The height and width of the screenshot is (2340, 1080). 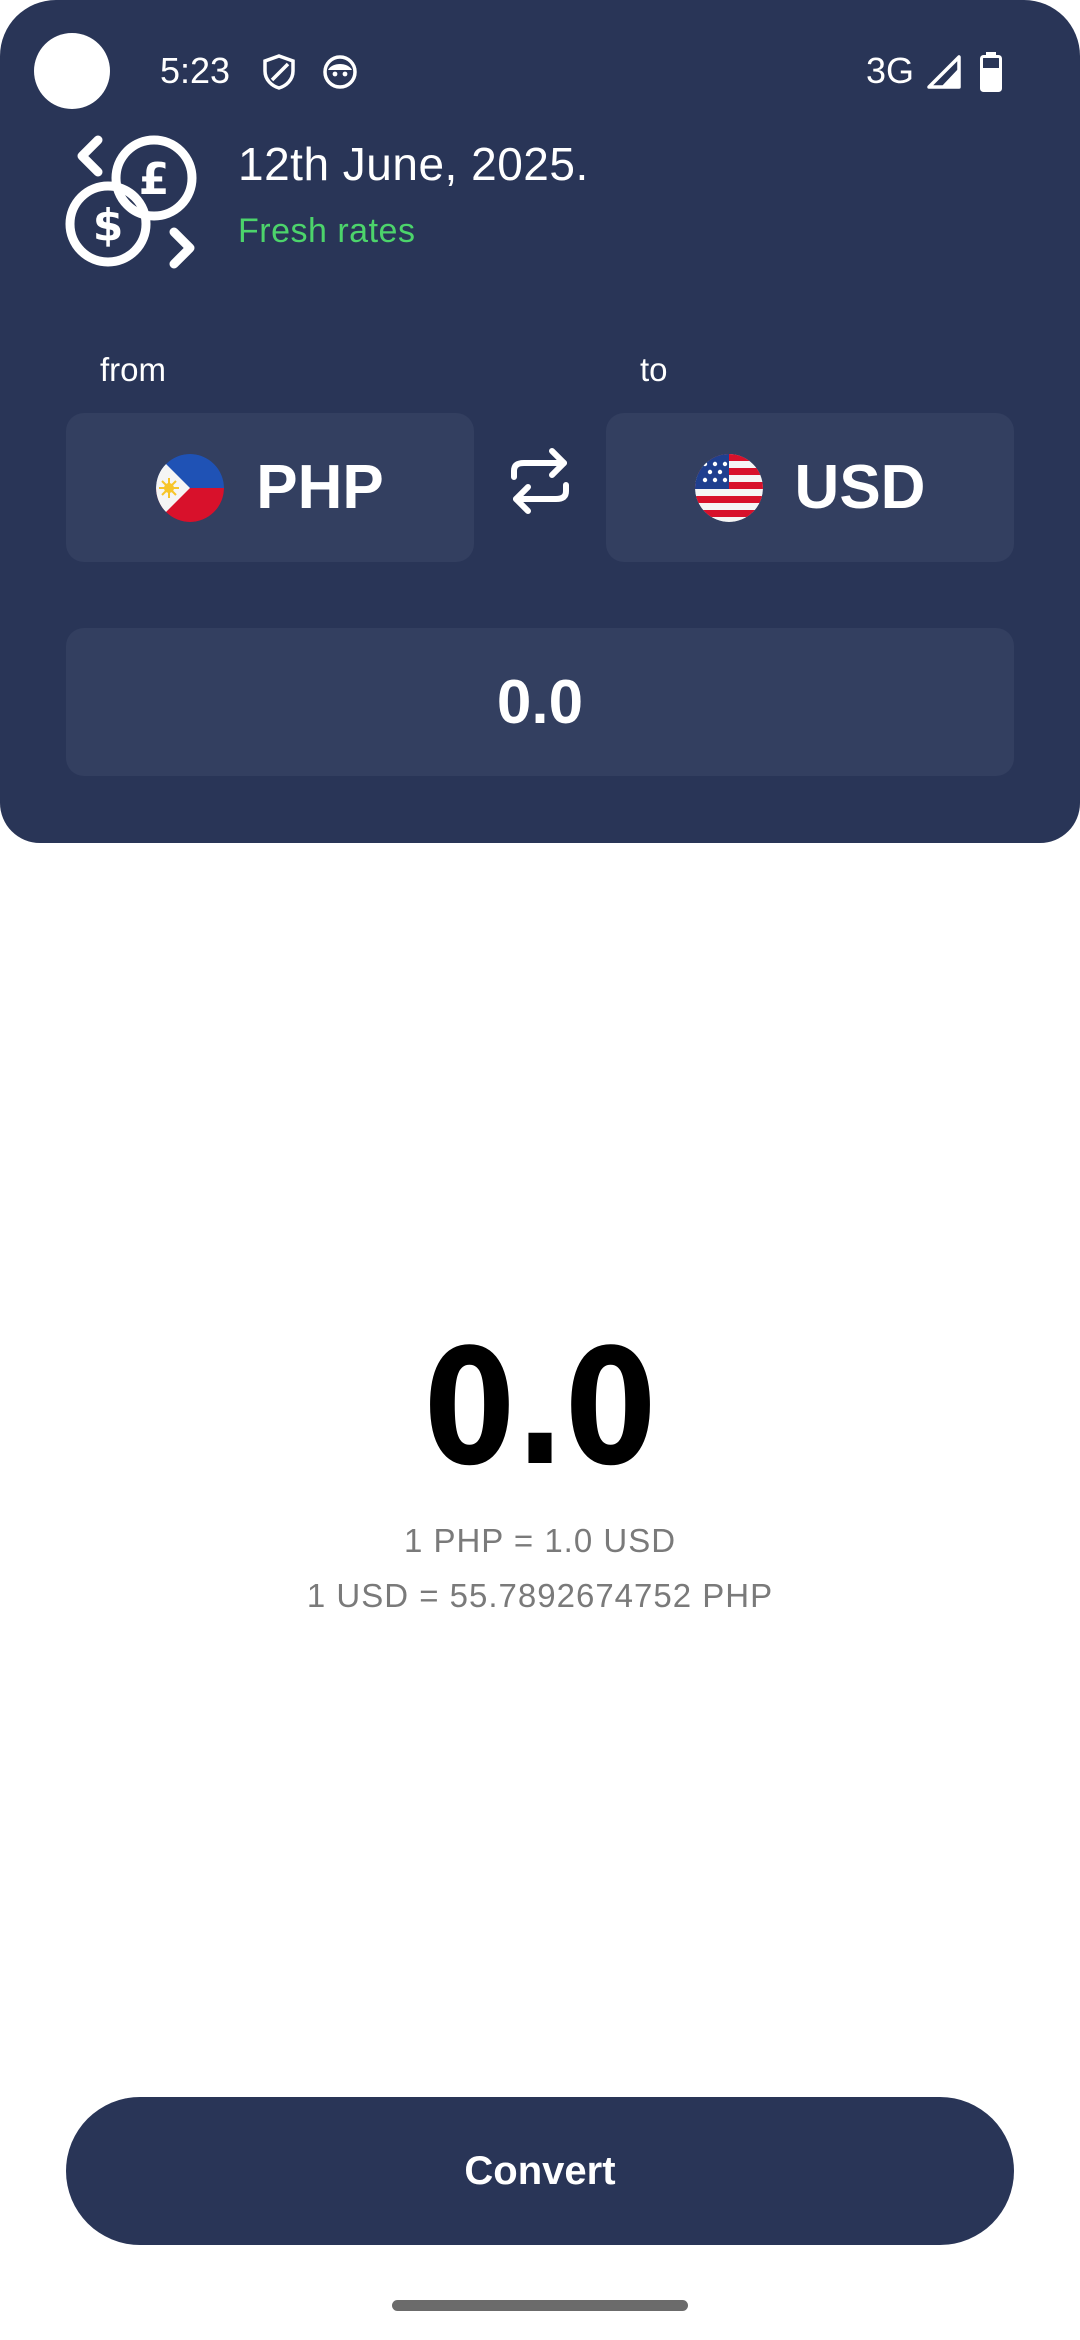 What do you see at coordinates (944, 72) in the screenshot?
I see `signal-icon` at bounding box center [944, 72].